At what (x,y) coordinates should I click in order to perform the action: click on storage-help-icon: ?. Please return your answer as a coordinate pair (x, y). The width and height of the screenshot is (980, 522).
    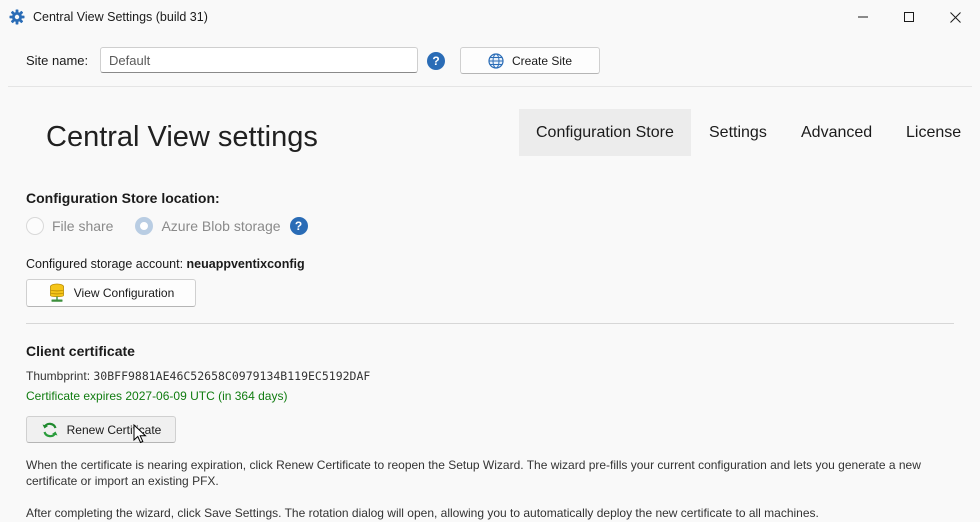
    Looking at the image, I should click on (298, 226).